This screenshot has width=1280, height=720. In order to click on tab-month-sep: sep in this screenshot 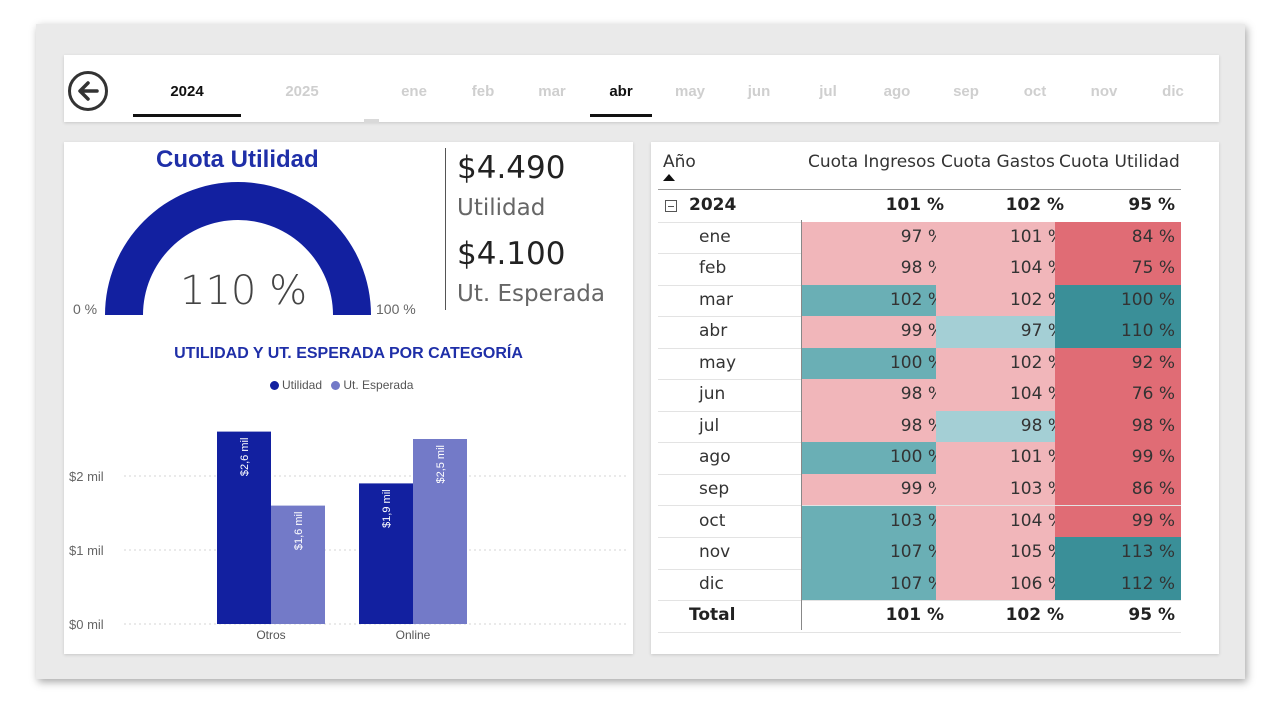, I will do `click(966, 91)`.